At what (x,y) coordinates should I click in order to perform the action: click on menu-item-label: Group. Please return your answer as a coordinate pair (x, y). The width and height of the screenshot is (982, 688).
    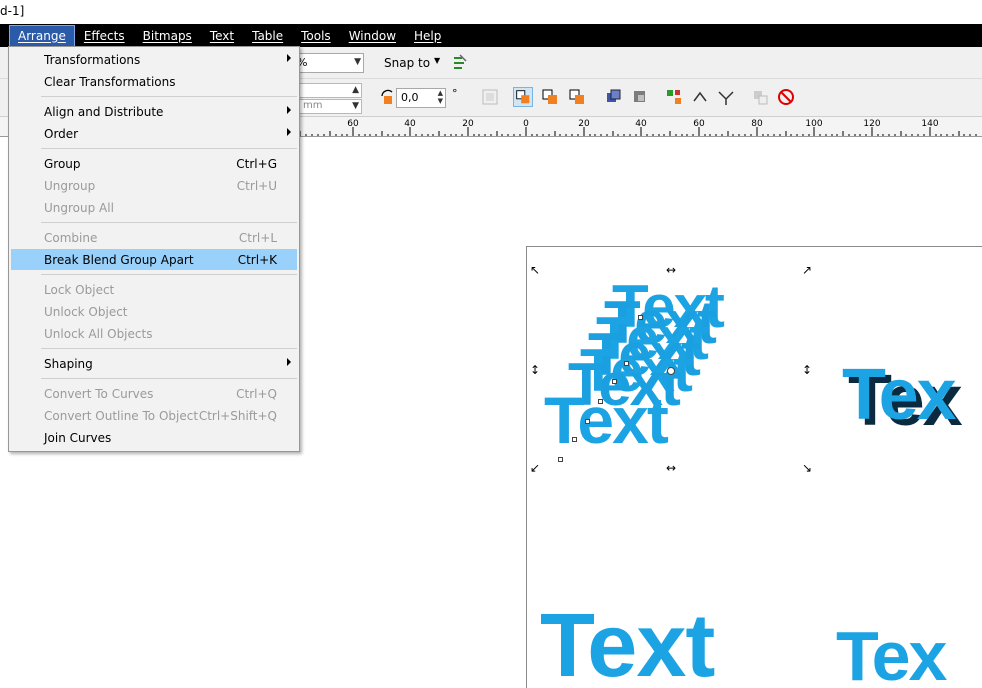
    Looking at the image, I should click on (62, 164).